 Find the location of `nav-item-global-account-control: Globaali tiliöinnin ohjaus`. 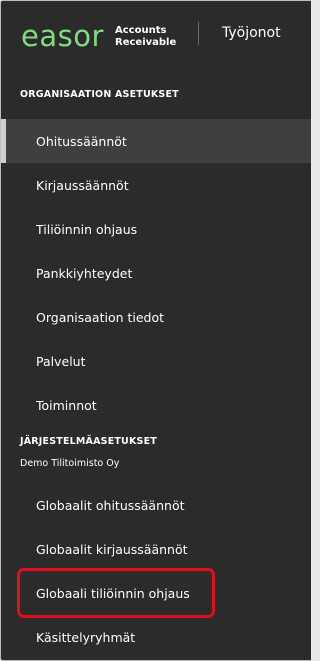

nav-item-global-account-control: Globaali tiliöinnin ohjaus is located at coordinates (156, 593).